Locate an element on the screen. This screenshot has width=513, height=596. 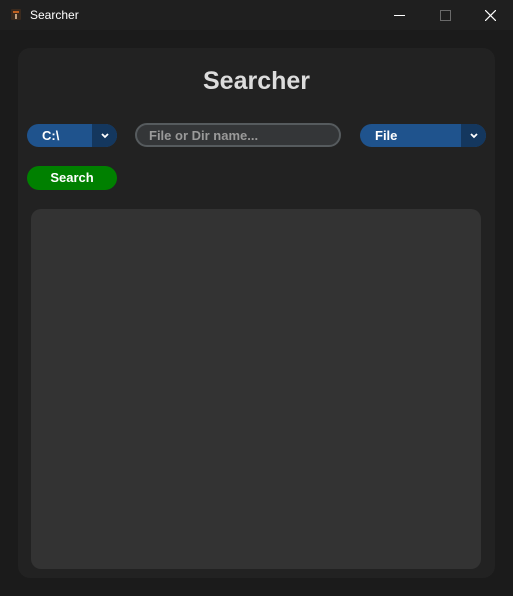
maximize-button is located at coordinates (445, 15).